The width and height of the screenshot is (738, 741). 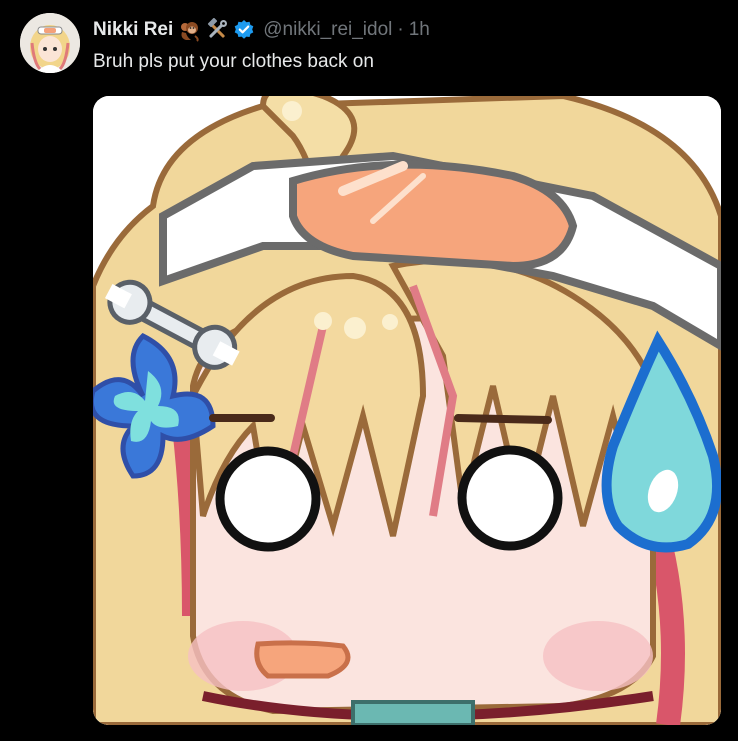 What do you see at coordinates (133, 30) in the screenshot?
I see `display-name: Nikki Rei` at bounding box center [133, 30].